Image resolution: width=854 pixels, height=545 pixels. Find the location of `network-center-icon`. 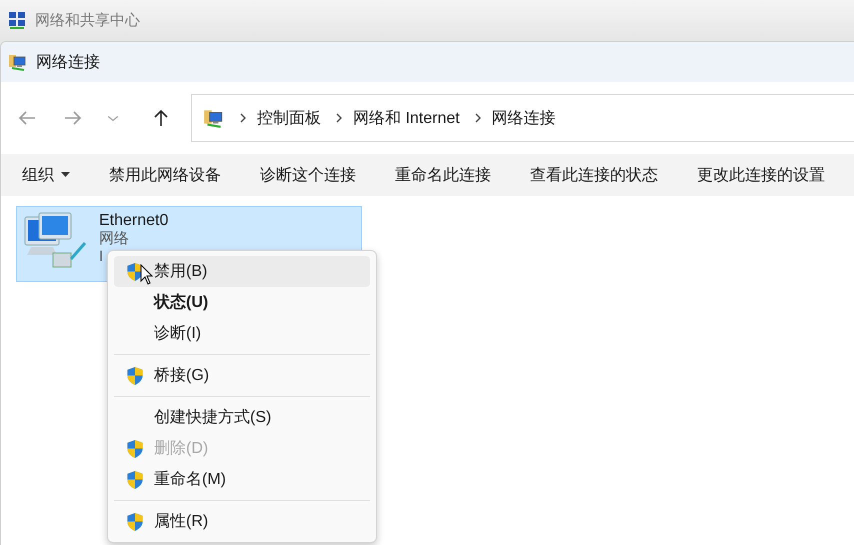

network-center-icon is located at coordinates (17, 20).